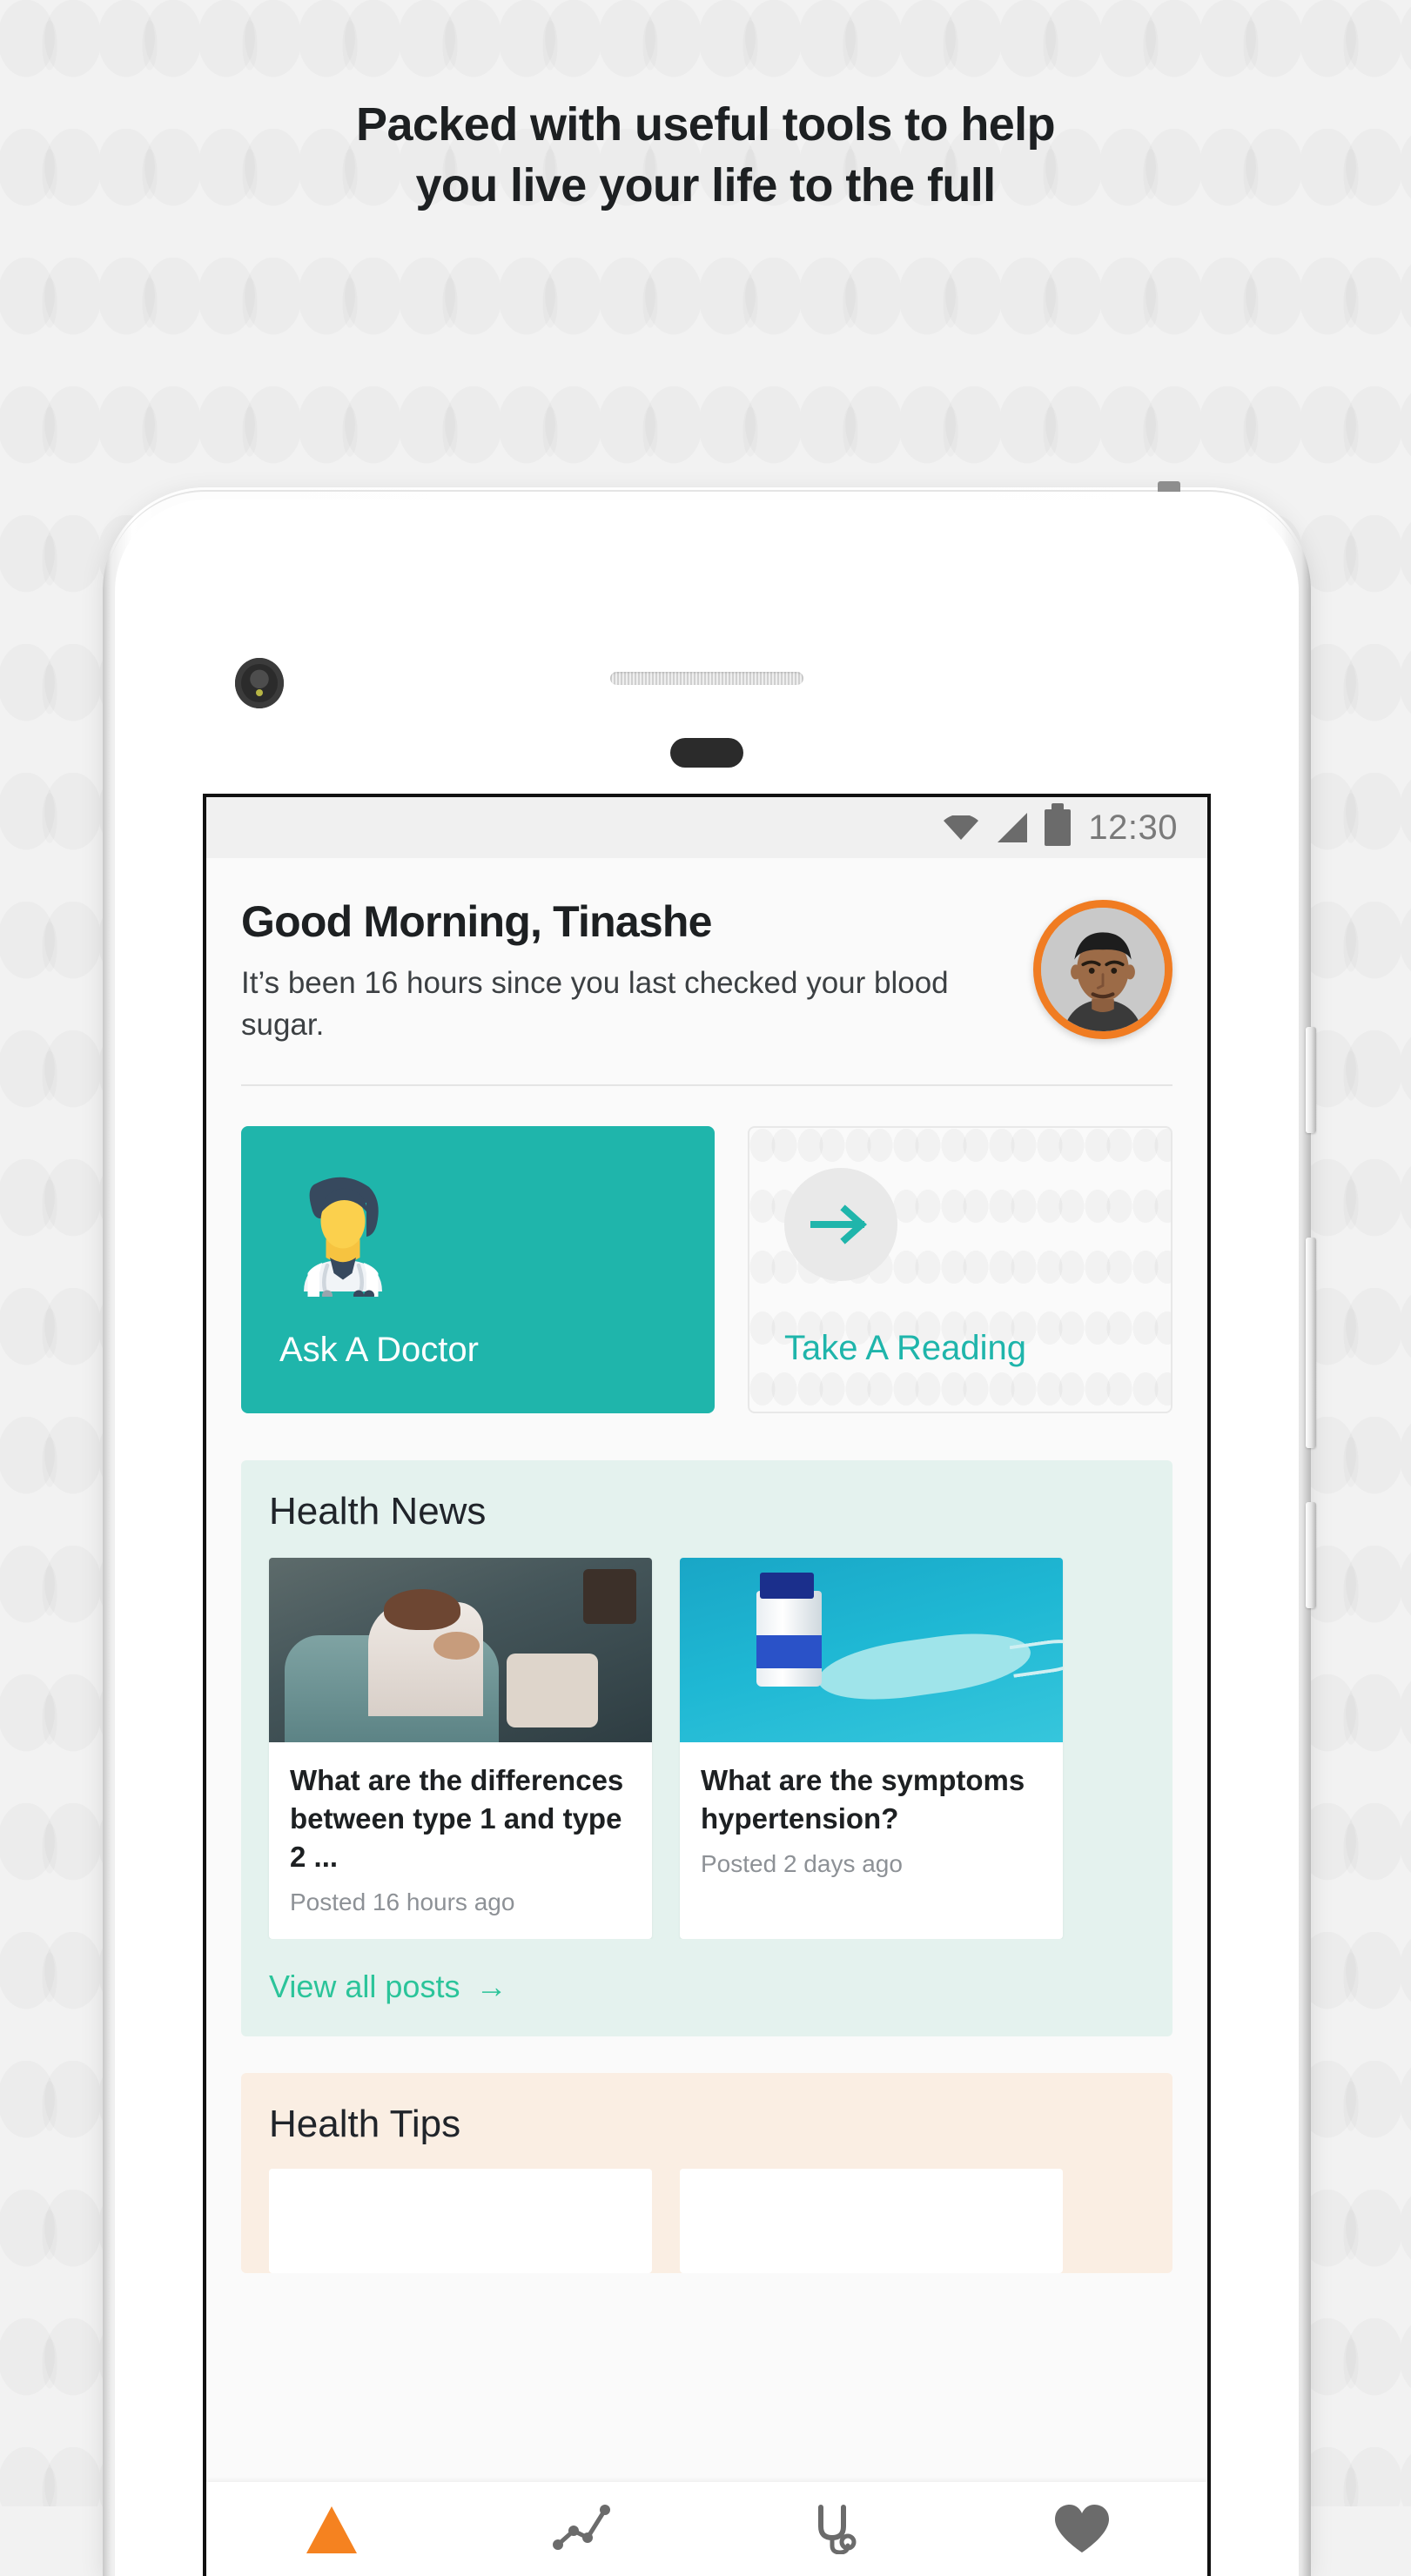 Image resolution: width=1411 pixels, height=2576 pixels. Describe the element at coordinates (863, 1800) in the screenshot. I see `news-headline: What are the symptoms hypertension?` at that location.